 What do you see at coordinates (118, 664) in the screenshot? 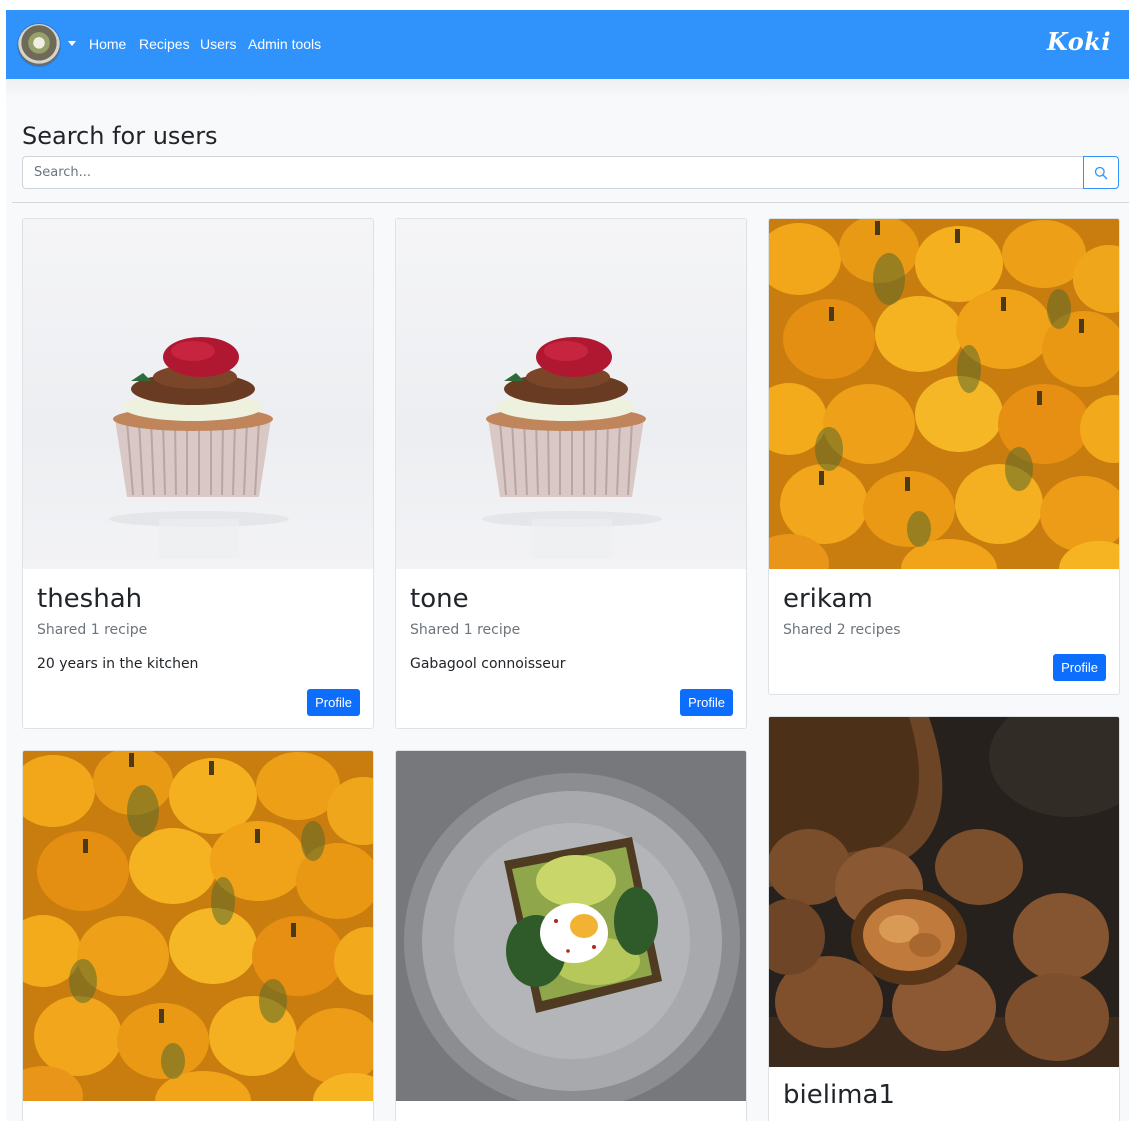
I see `user-bio: 20 years in the kitchen` at bounding box center [118, 664].